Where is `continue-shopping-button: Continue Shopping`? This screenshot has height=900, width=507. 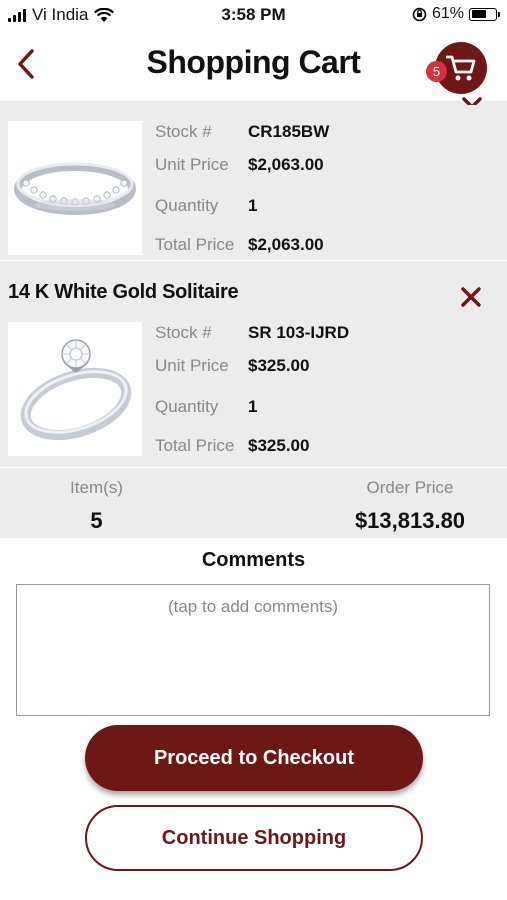
continue-shopping-button: Continue Shopping is located at coordinates (254, 838).